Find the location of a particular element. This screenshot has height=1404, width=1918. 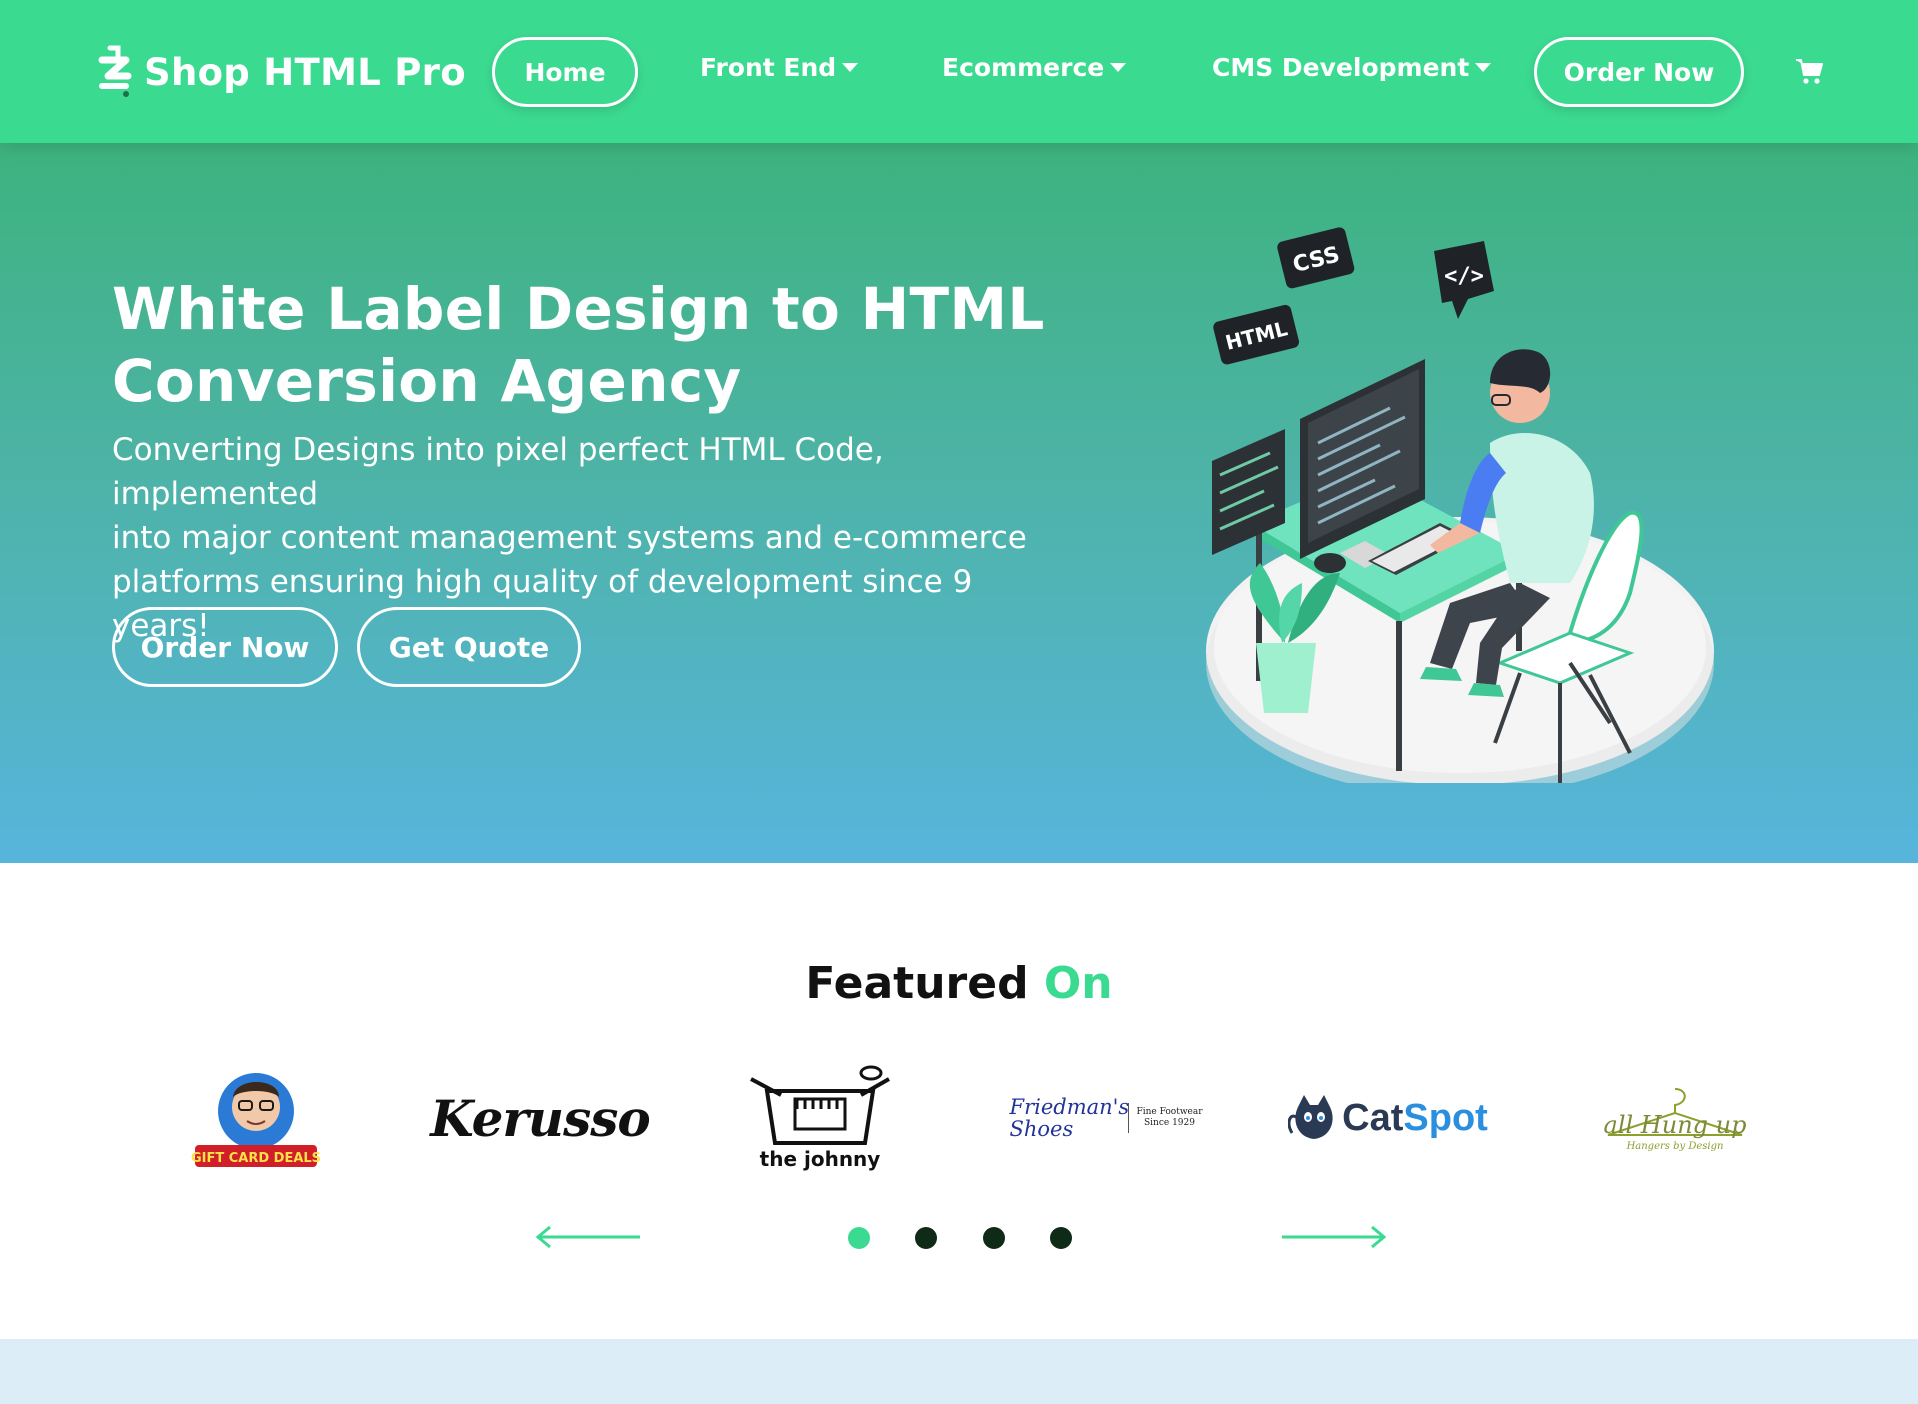

hero-get-quote-label: Get Quote is located at coordinates (469, 647).